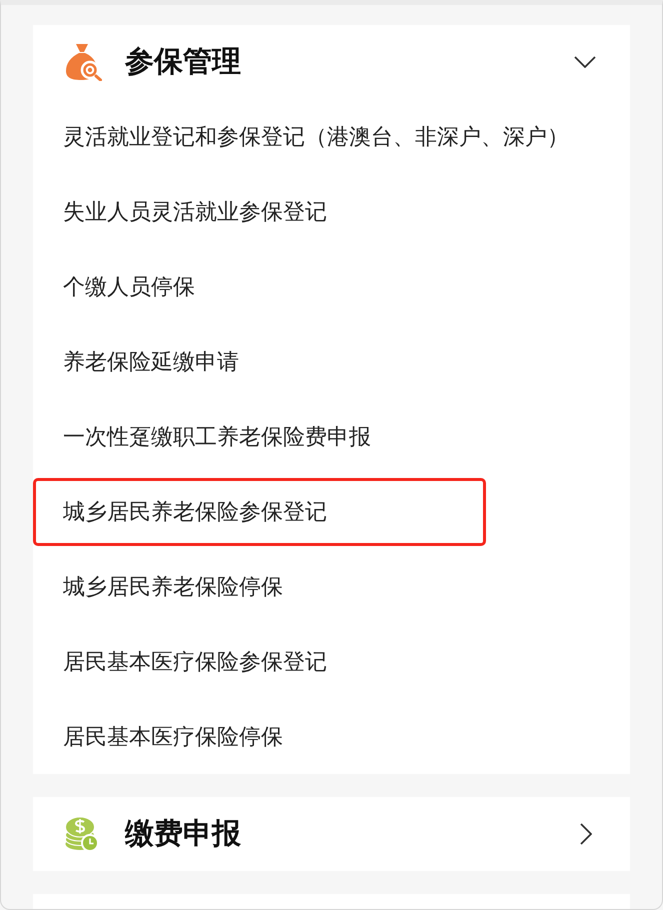 The width and height of the screenshot is (663, 910). What do you see at coordinates (217, 436) in the screenshot?
I see `menu-item: 一次性趸缴职工养老保险费申报` at bounding box center [217, 436].